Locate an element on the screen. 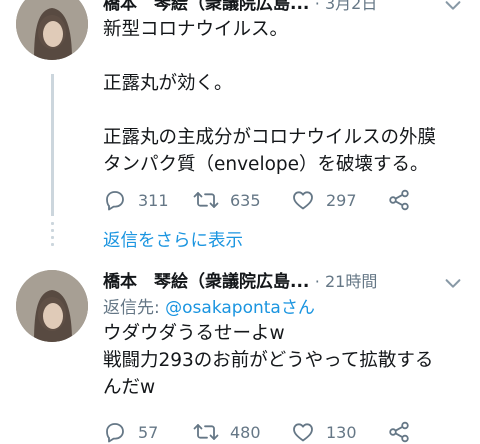  tweet-header: 橋本 琴絵（衆議院広島... · 21時間 is located at coordinates (291, 282).